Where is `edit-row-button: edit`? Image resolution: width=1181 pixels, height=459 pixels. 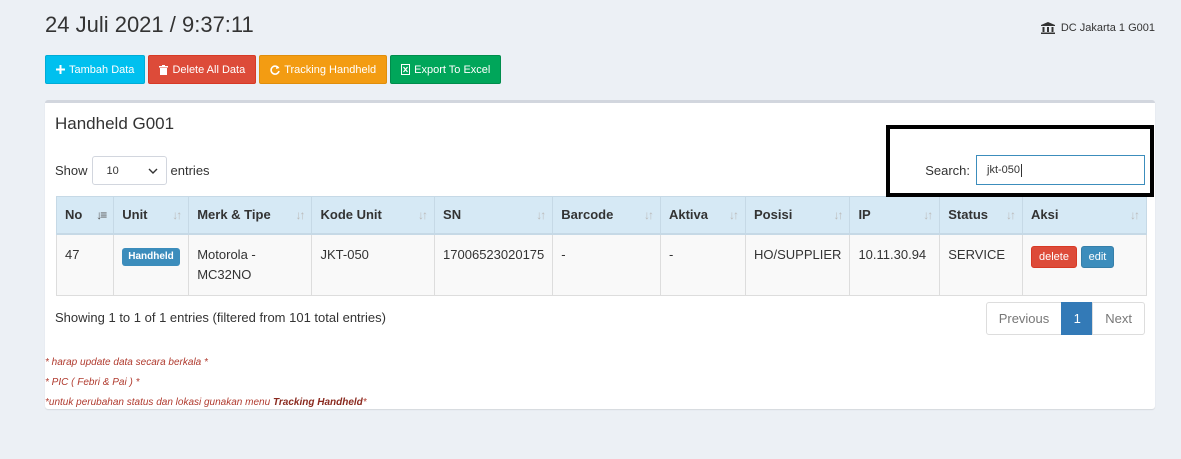
edit-row-button: edit is located at coordinates (1097, 256).